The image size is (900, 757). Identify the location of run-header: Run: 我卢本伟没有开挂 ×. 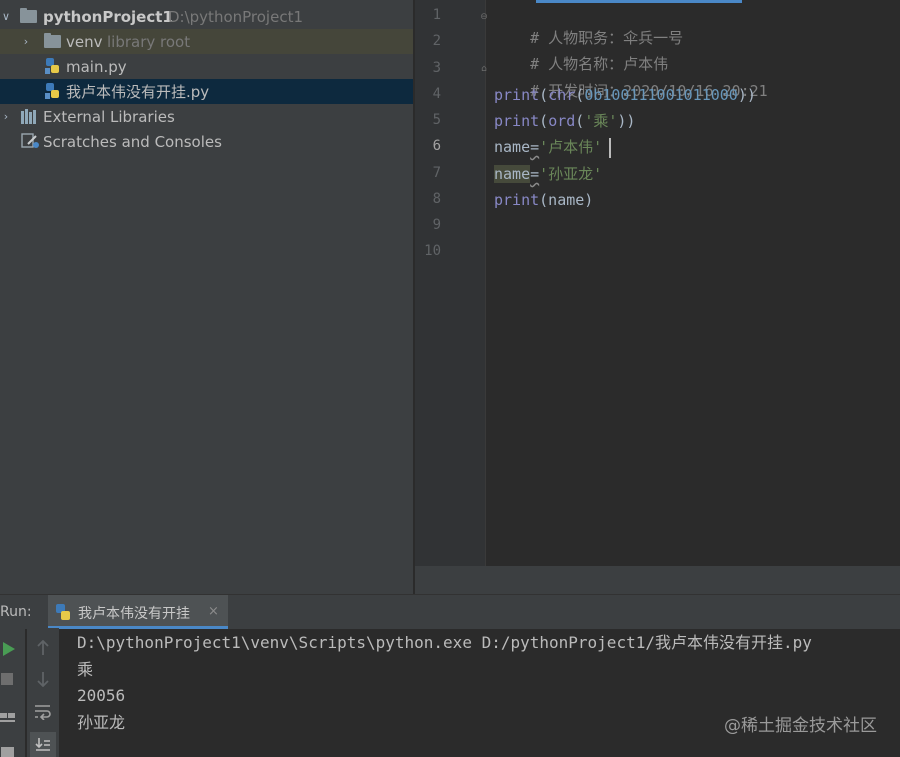
(450, 611).